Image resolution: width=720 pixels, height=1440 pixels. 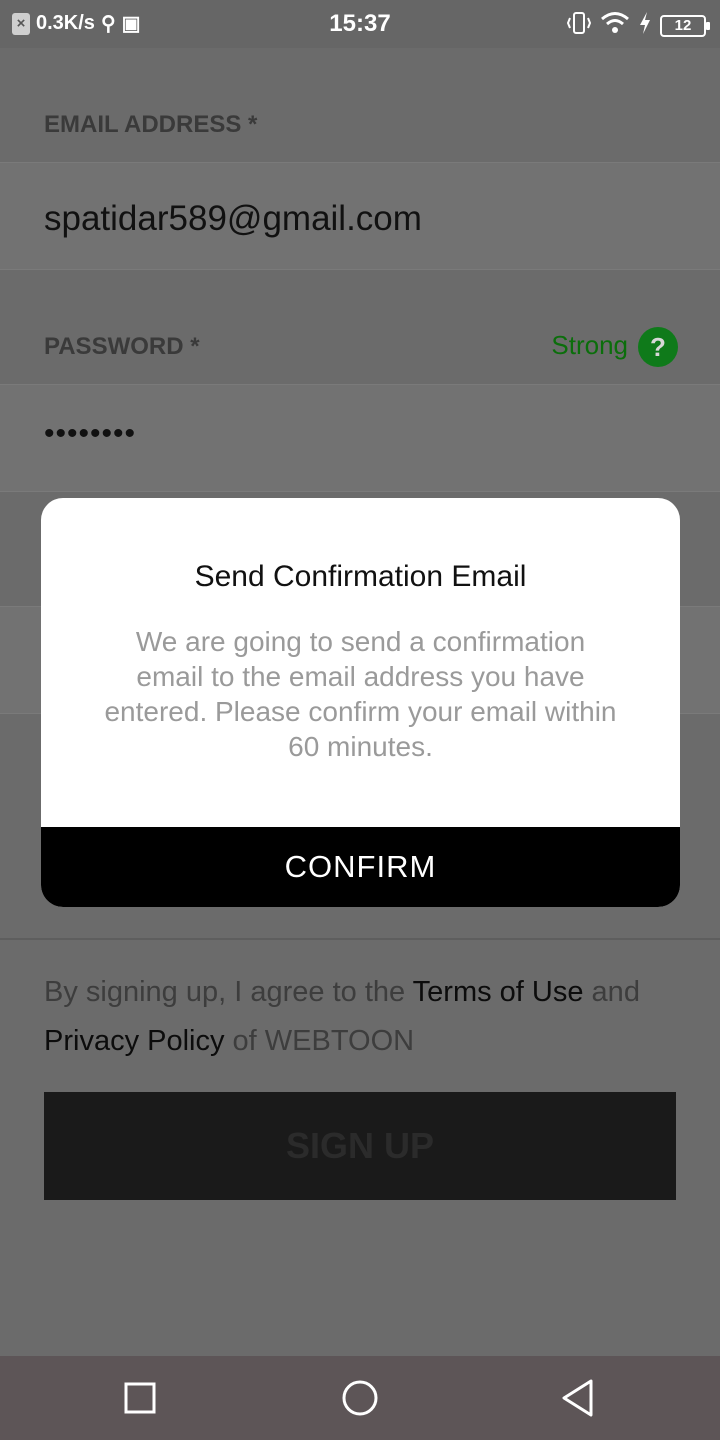 What do you see at coordinates (360, 1146) in the screenshot?
I see `sign-up-button: SIGN UP` at bounding box center [360, 1146].